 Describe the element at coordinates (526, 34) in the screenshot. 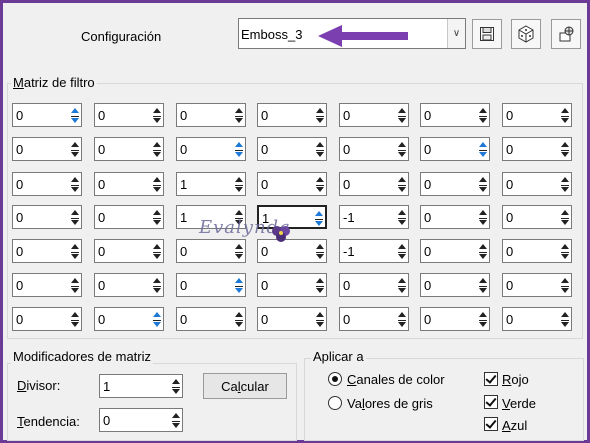

I see `random-button` at that location.